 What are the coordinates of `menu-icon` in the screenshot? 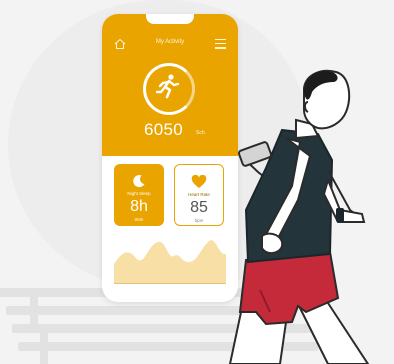 It's located at (220, 44).